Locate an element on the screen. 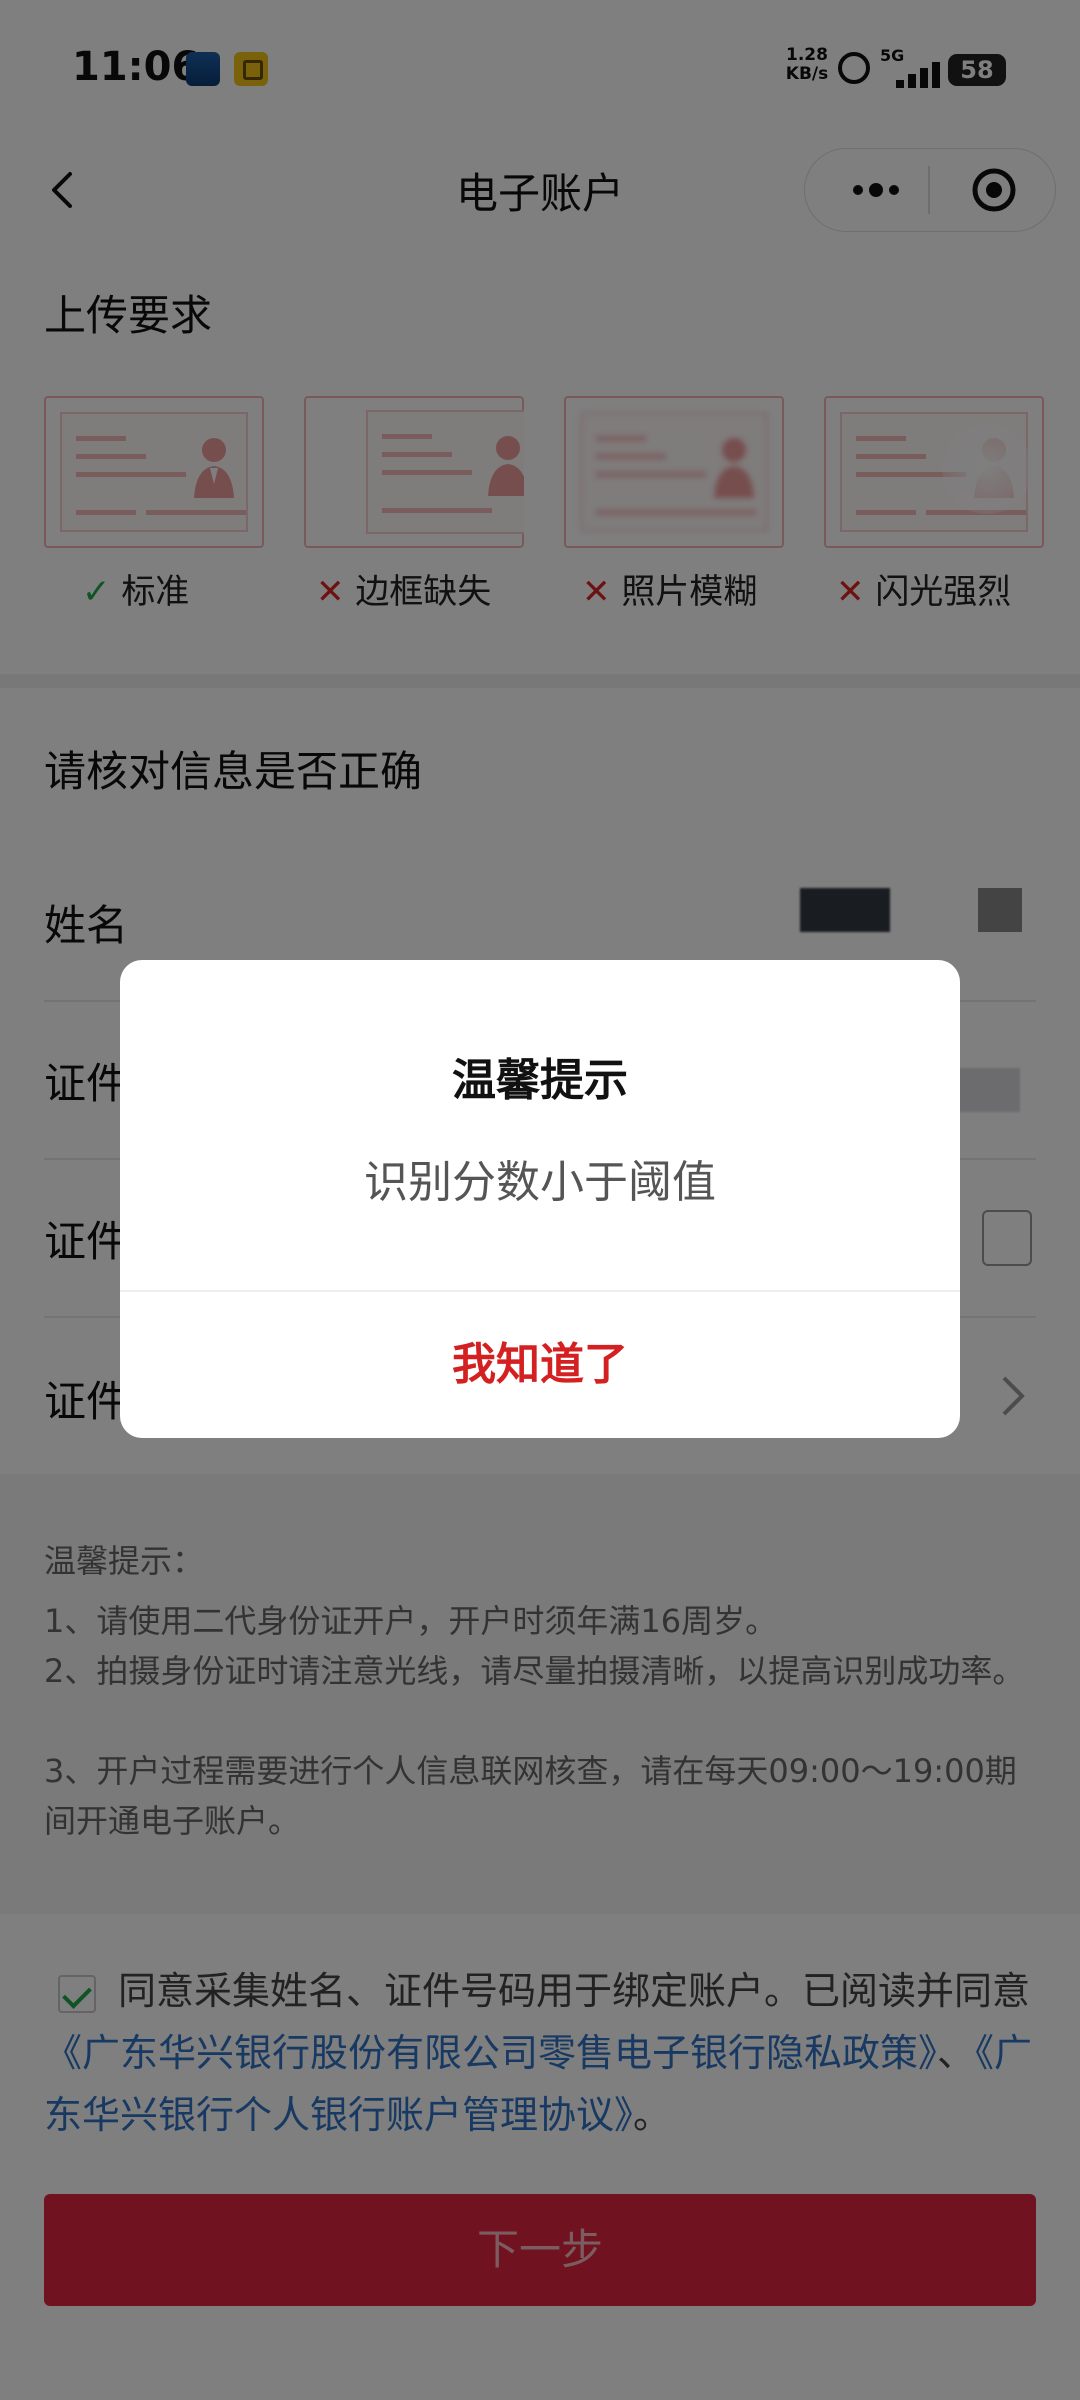 Image resolution: width=1080 pixels, height=2400 pixels. masked-region is located at coordinates (870, 1077).